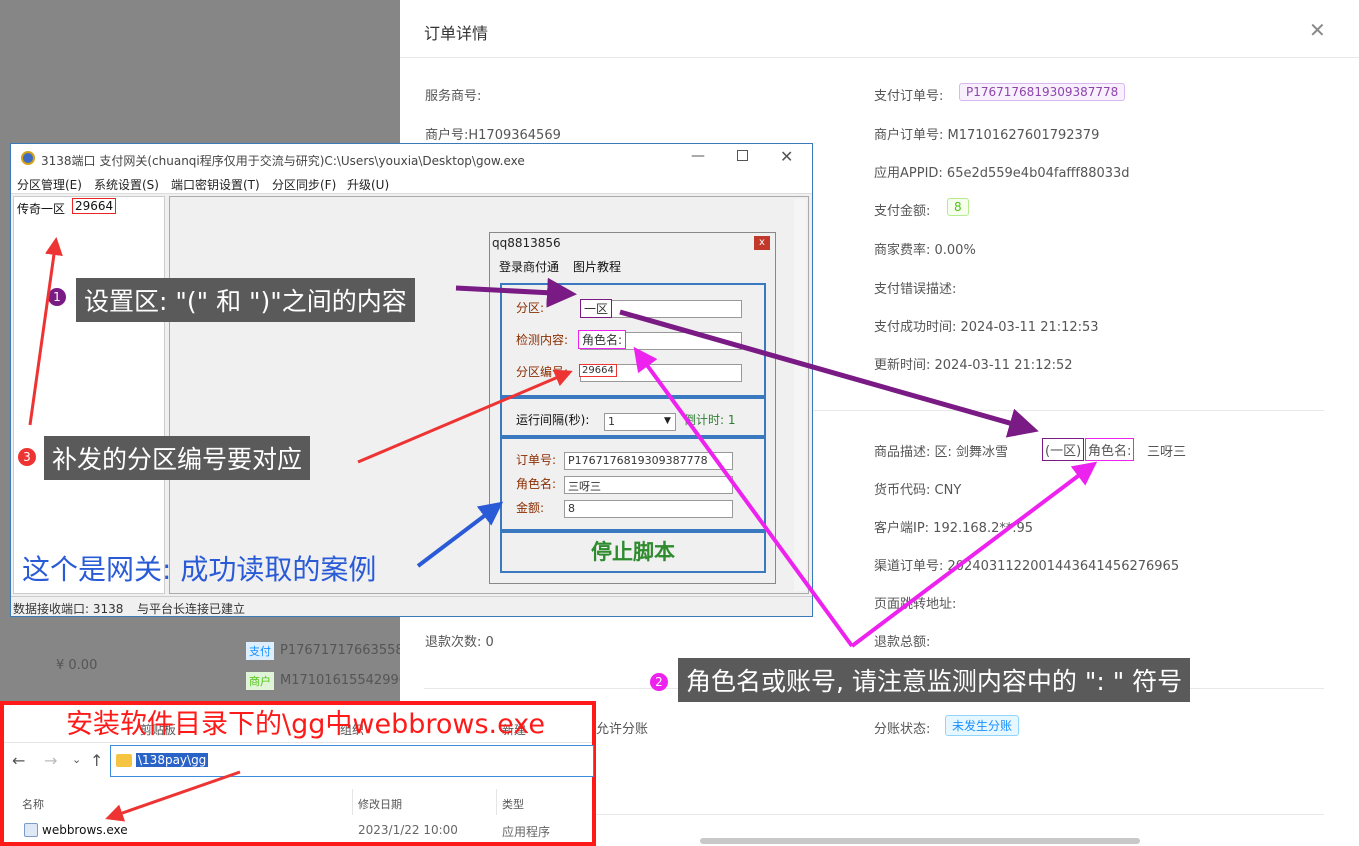 The height and width of the screenshot is (846, 1359). What do you see at coordinates (974, 554) in the screenshot?
I see `arrow-to-goods-role` at bounding box center [974, 554].